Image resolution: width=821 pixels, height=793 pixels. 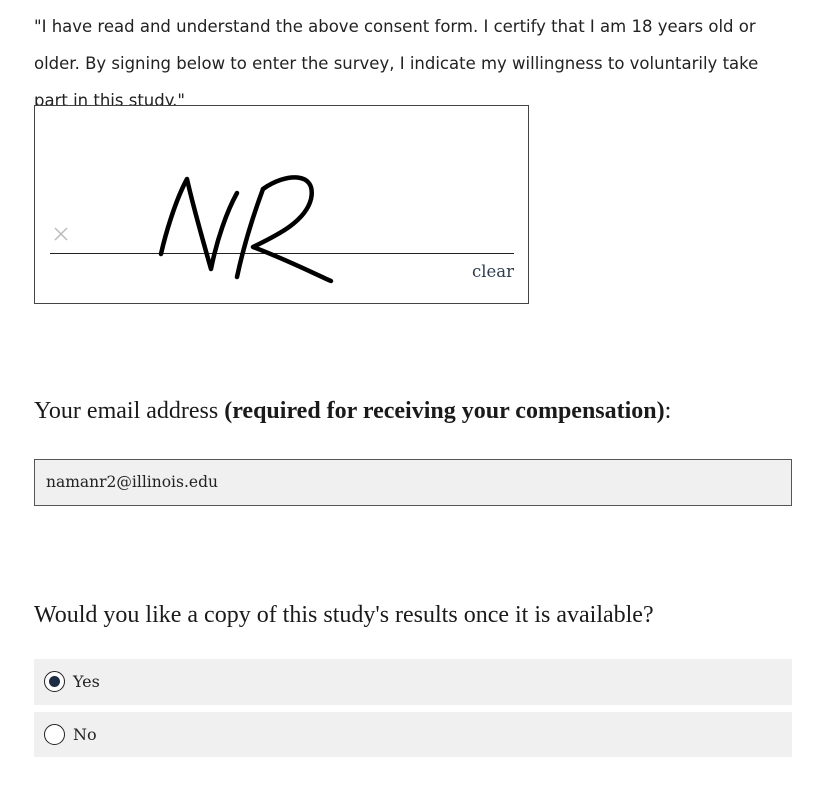 I want to click on radio-option-yes: Yes, so click(x=413, y=682).